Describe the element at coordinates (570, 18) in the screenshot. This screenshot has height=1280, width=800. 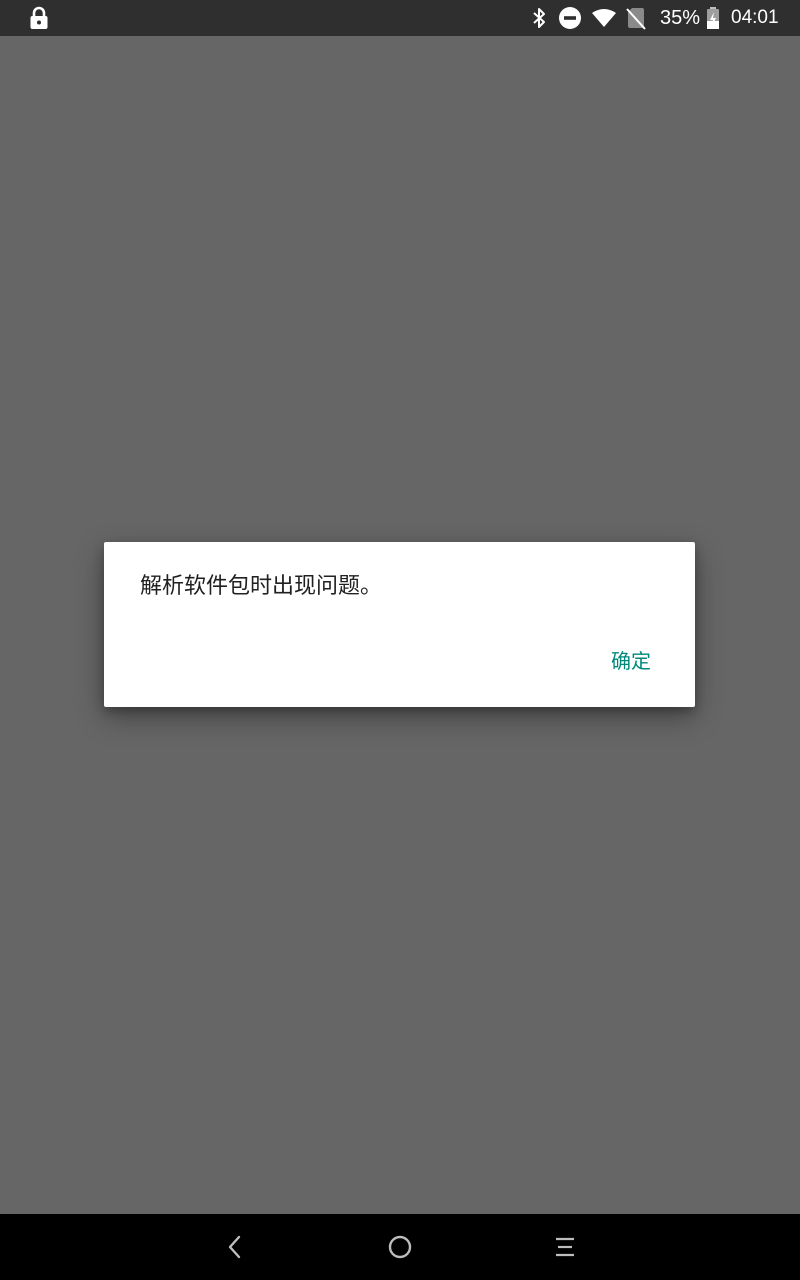
I see `do-not-disturb-icon` at that location.